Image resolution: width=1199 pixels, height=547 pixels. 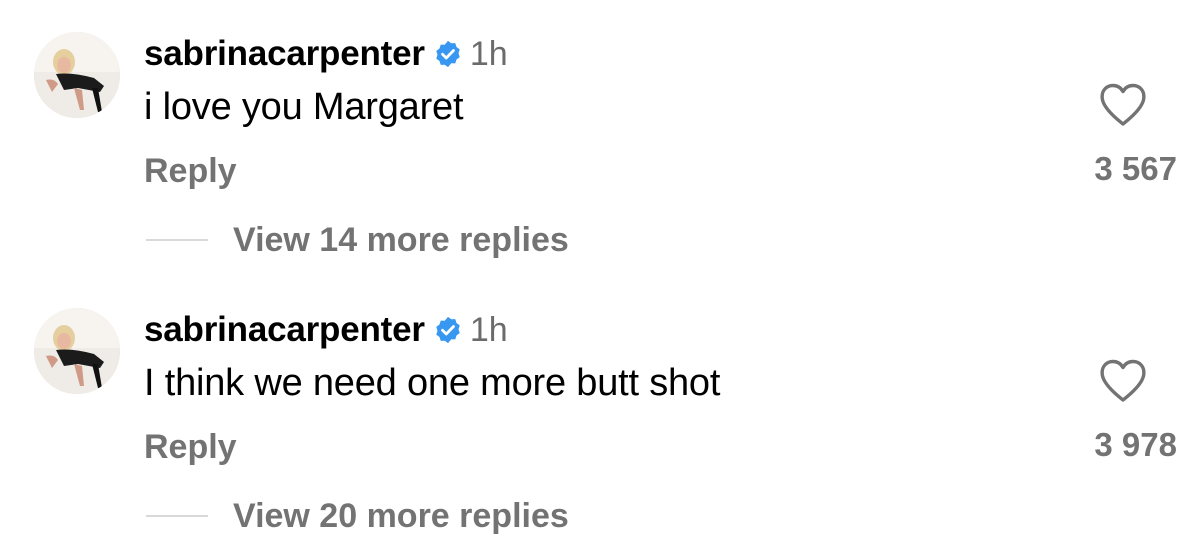 I want to click on view-replies-button: View 20 more replies, so click(x=357, y=516).